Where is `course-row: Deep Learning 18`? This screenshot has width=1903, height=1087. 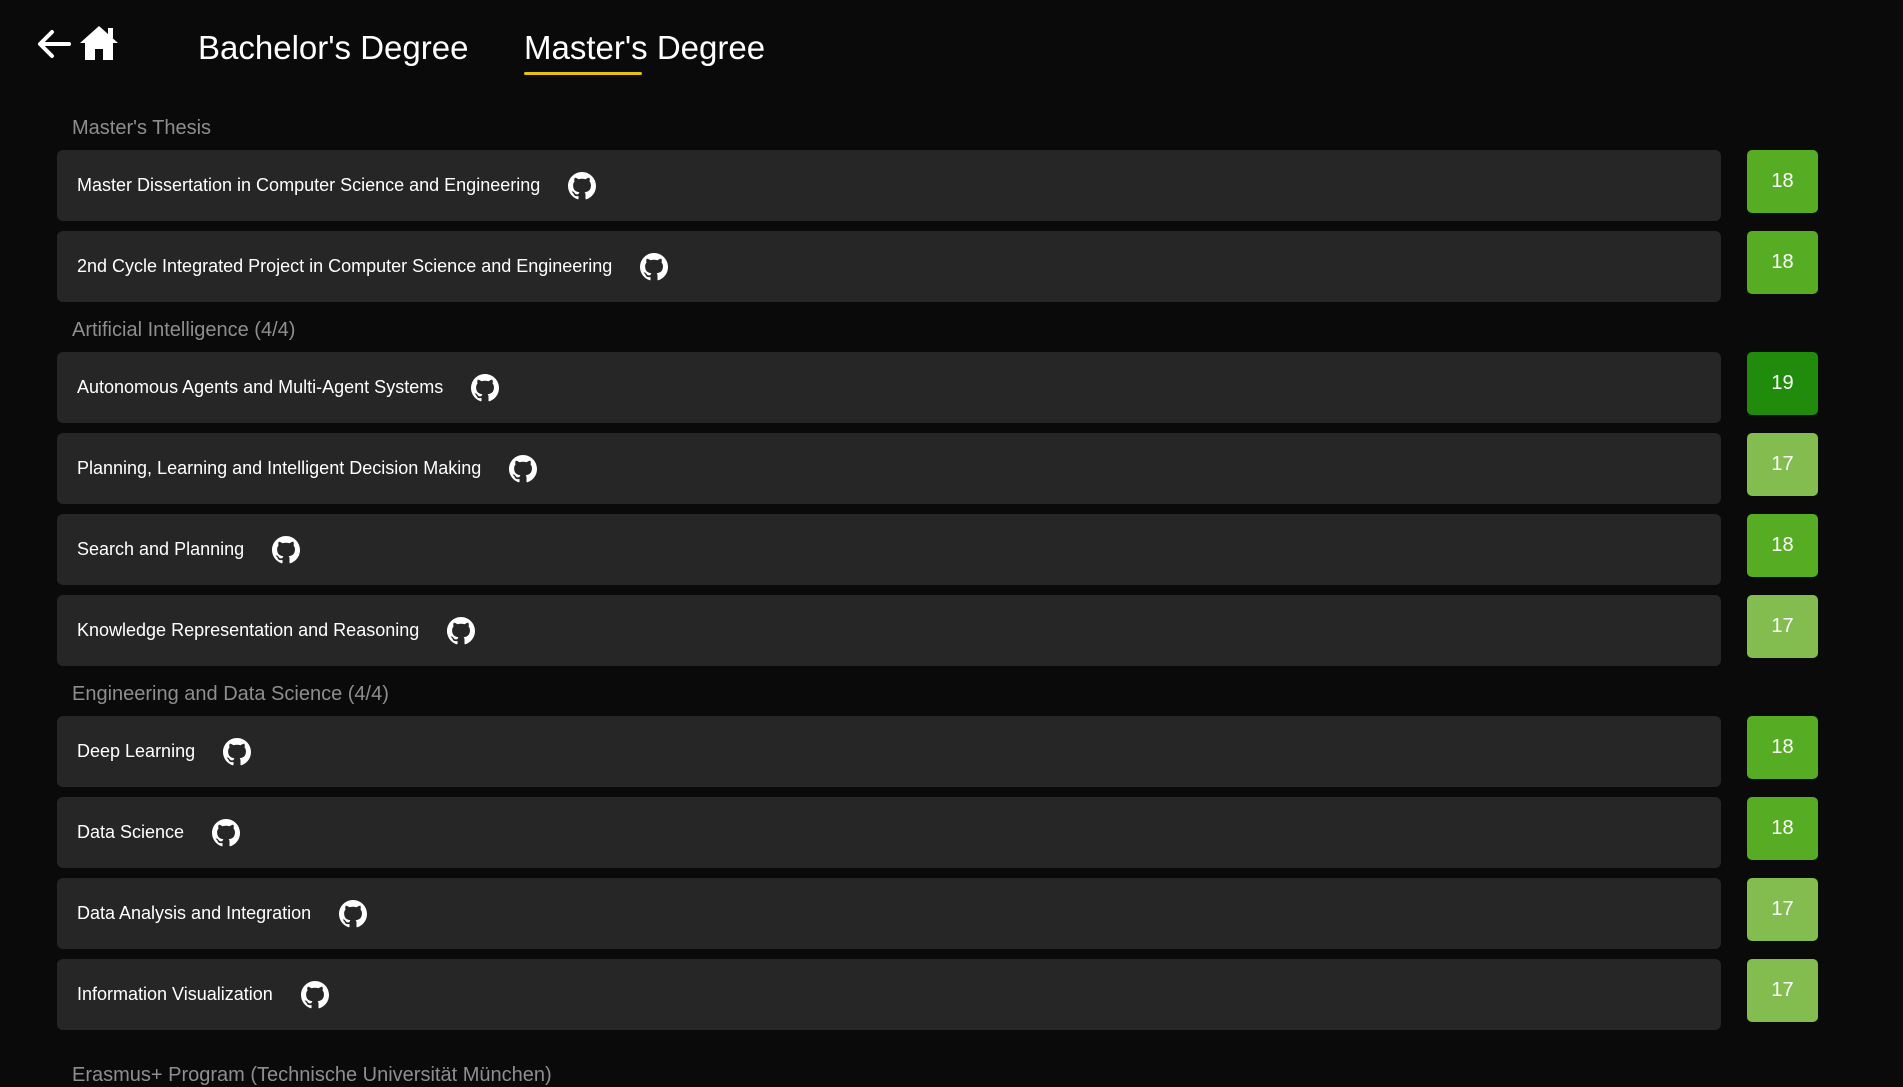
course-row: Deep Learning 18 is located at coordinates (937, 751).